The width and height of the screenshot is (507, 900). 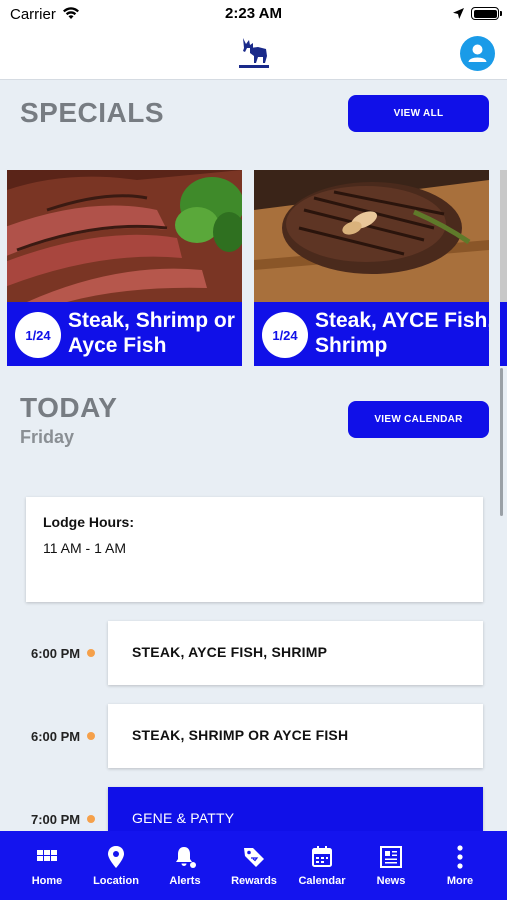 What do you see at coordinates (124, 236) in the screenshot?
I see `steak-sliced-photo` at bounding box center [124, 236].